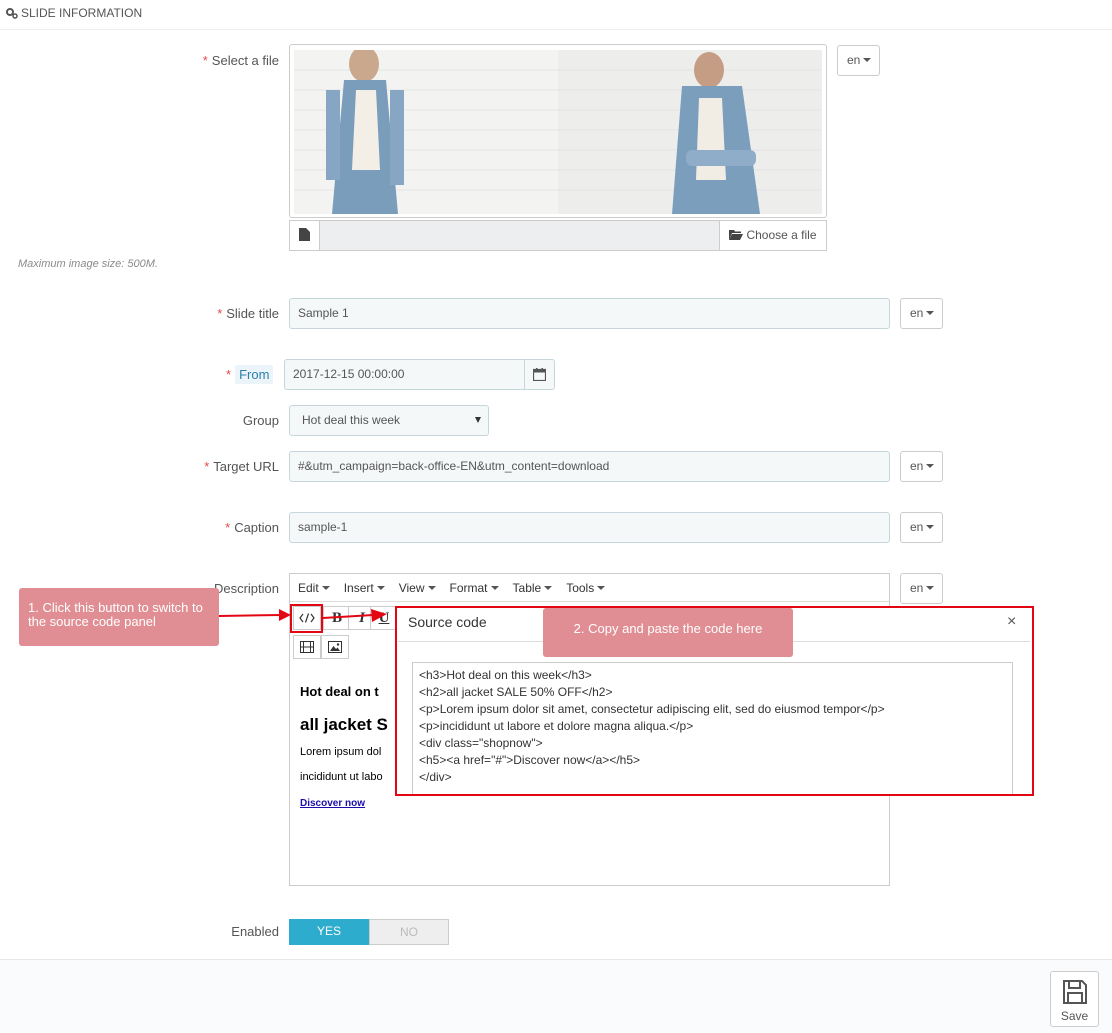 The width and height of the screenshot is (1112, 1033). What do you see at coordinates (474, 588) in the screenshot?
I see `menu-format: Format` at bounding box center [474, 588].